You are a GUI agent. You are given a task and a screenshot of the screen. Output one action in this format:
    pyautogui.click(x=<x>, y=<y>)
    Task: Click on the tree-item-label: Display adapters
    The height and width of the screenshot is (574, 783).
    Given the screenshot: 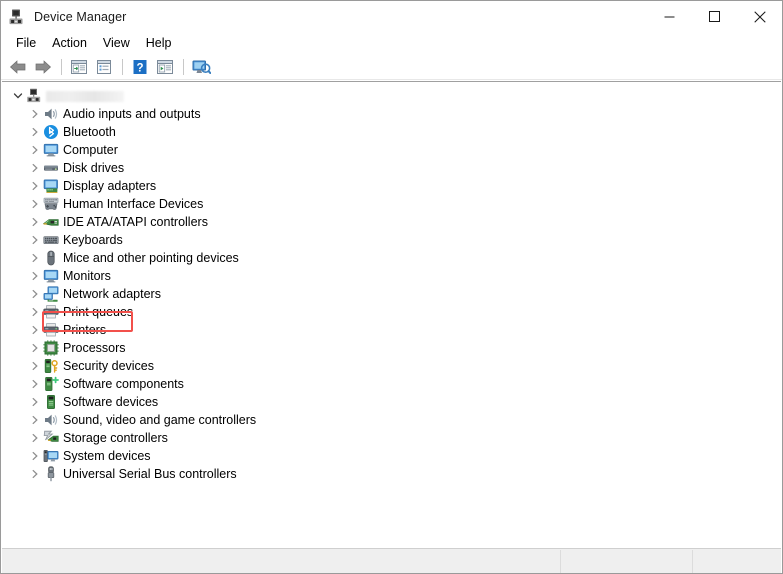 What is the action you would take?
    pyautogui.click(x=110, y=186)
    